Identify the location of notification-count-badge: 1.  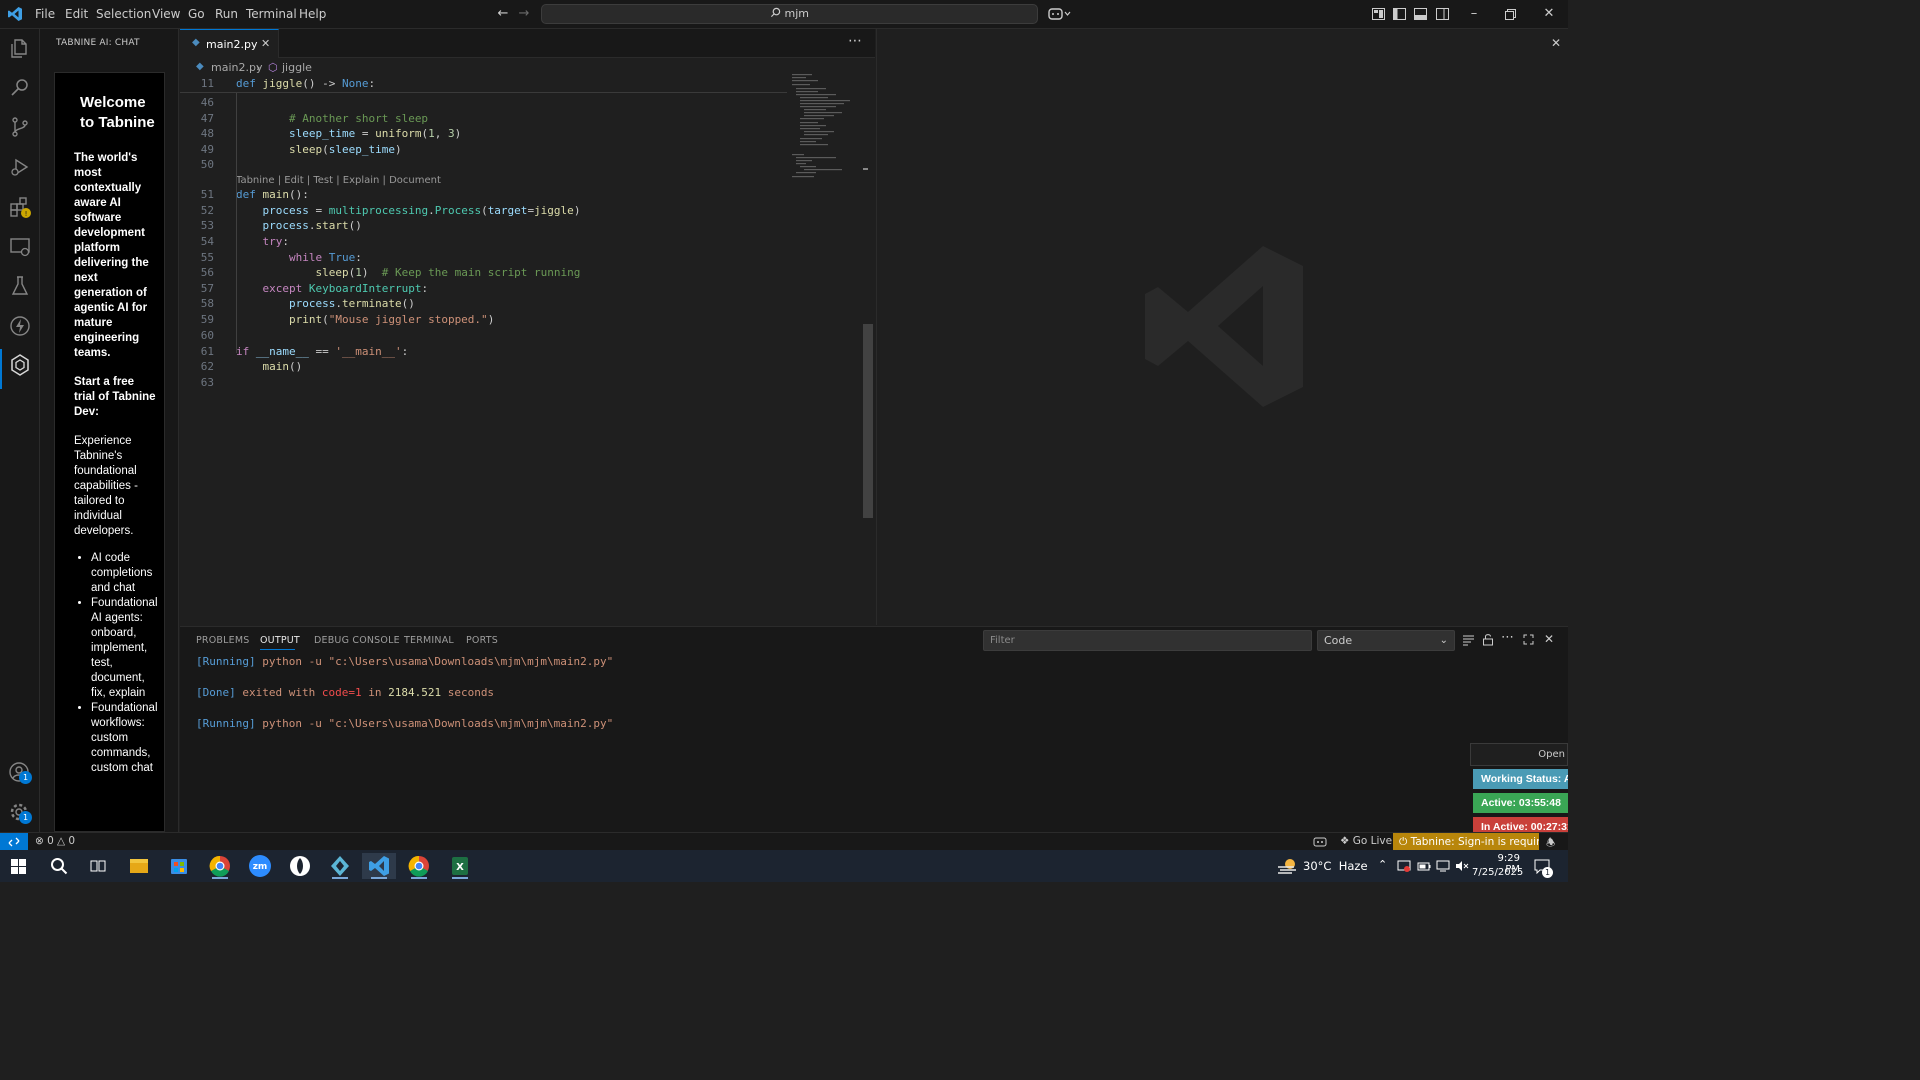
(1547, 872).